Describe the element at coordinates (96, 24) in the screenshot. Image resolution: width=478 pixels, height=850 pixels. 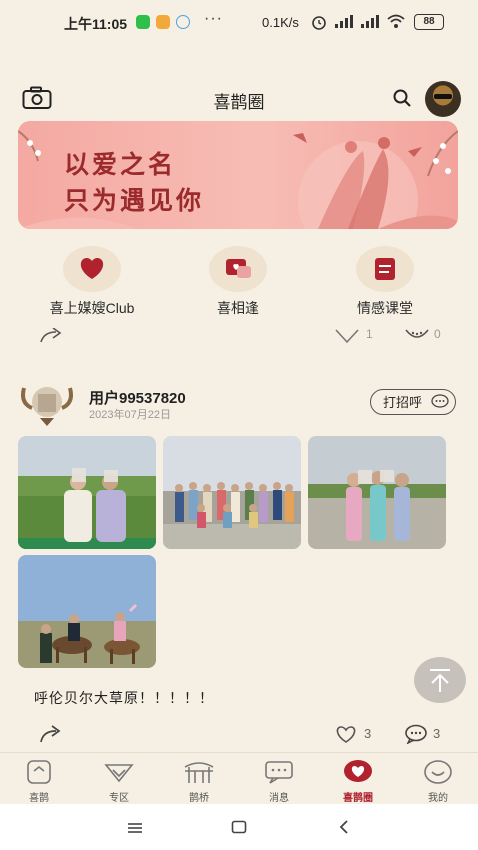
I see `status-time: 上午11:05` at that location.